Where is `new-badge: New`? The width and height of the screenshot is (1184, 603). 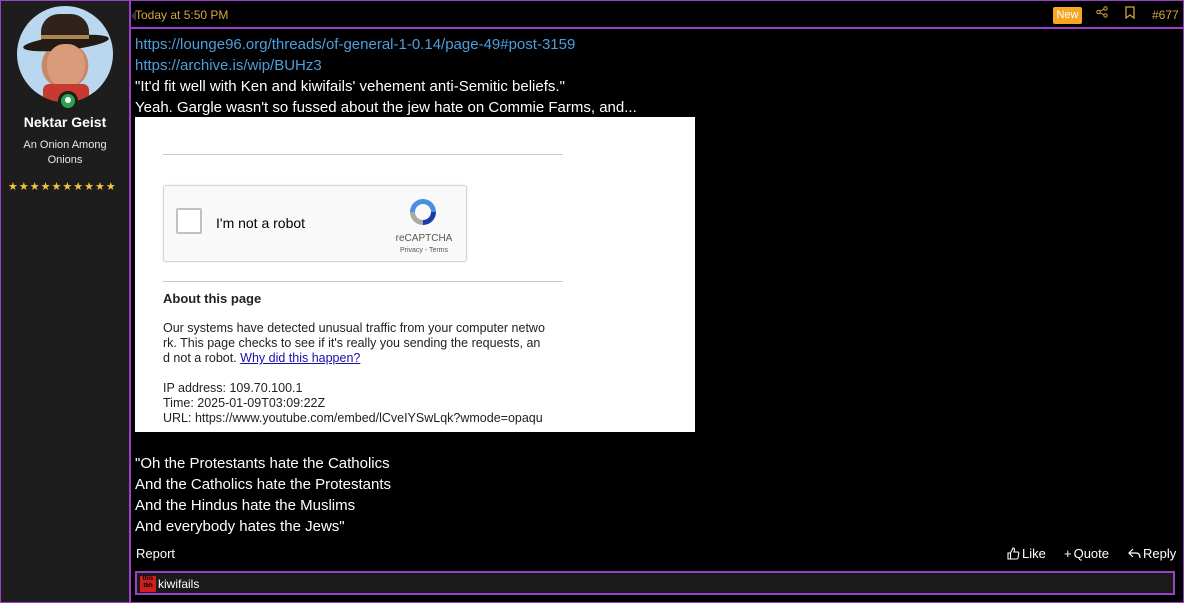
new-badge: New is located at coordinates (1067, 15).